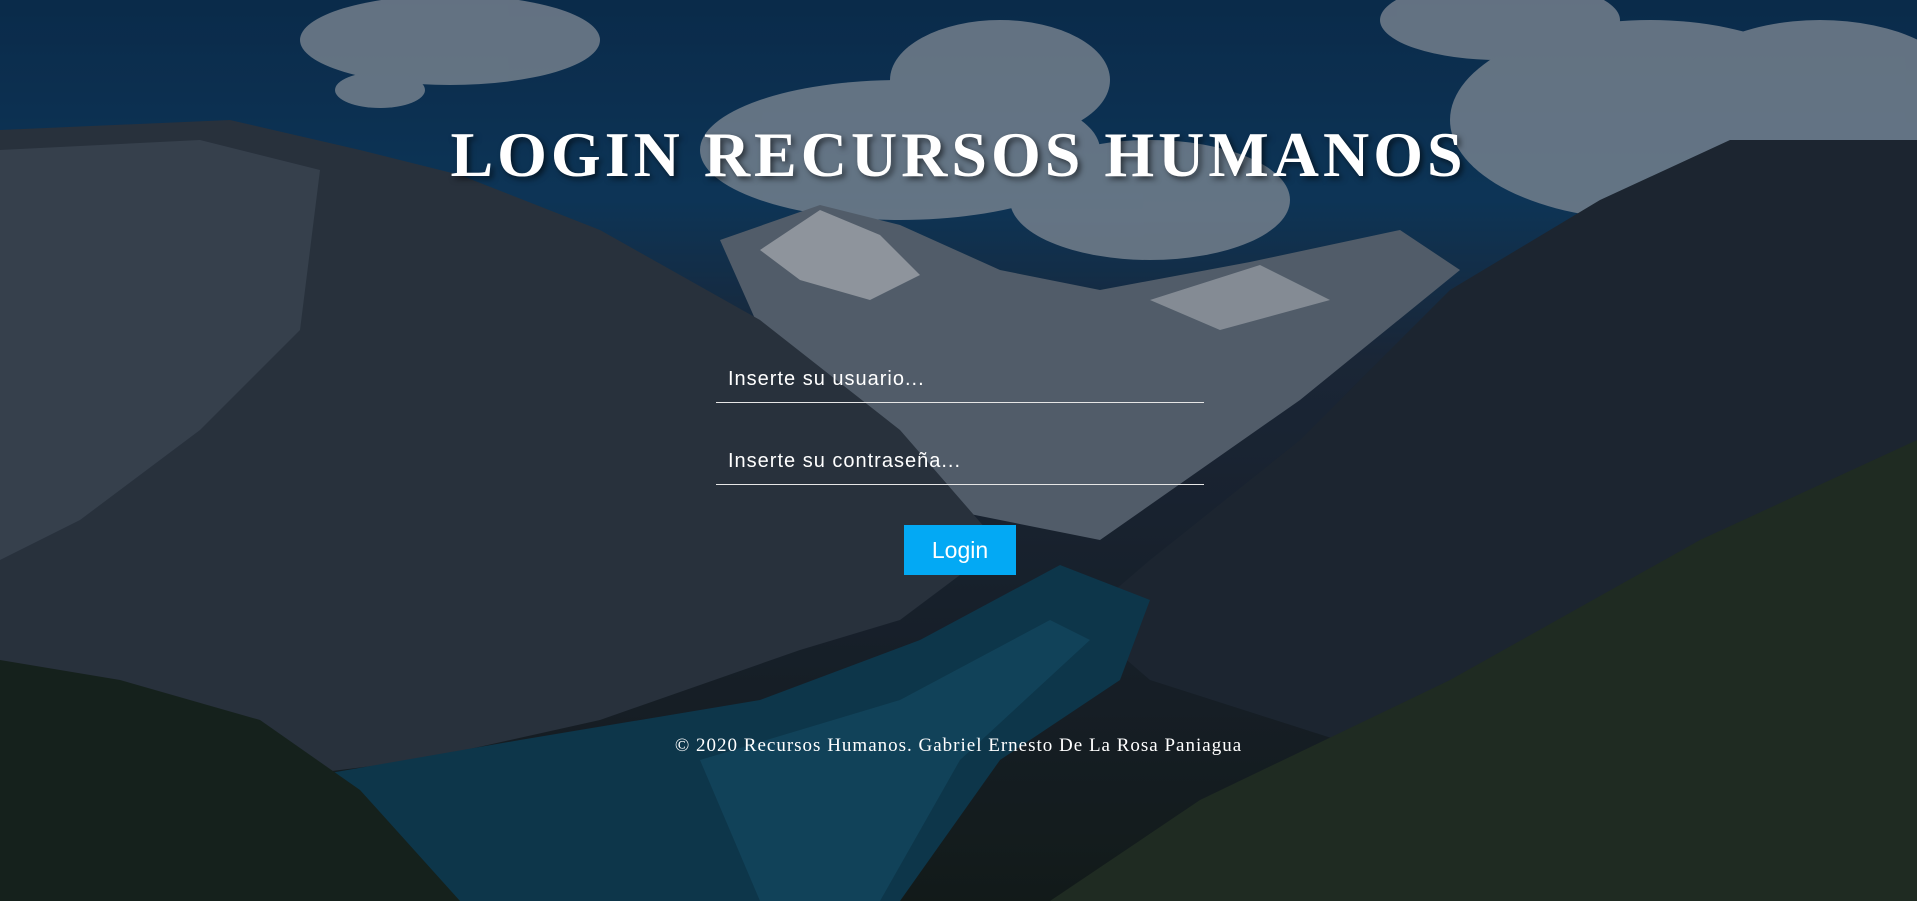 The height and width of the screenshot is (901, 1917). What do you see at coordinates (960, 550) in the screenshot?
I see `login-button: Login` at bounding box center [960, 550].